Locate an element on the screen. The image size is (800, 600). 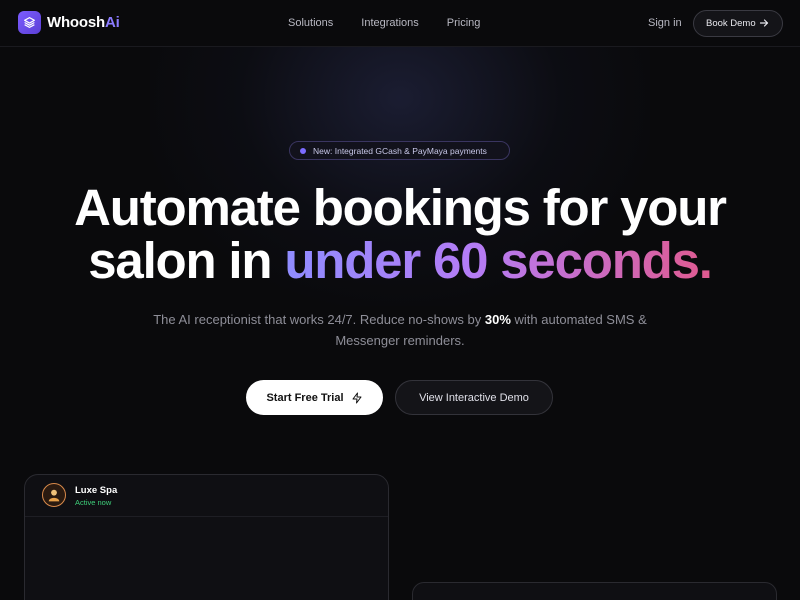
avatar is located at coordinates (54, 495).